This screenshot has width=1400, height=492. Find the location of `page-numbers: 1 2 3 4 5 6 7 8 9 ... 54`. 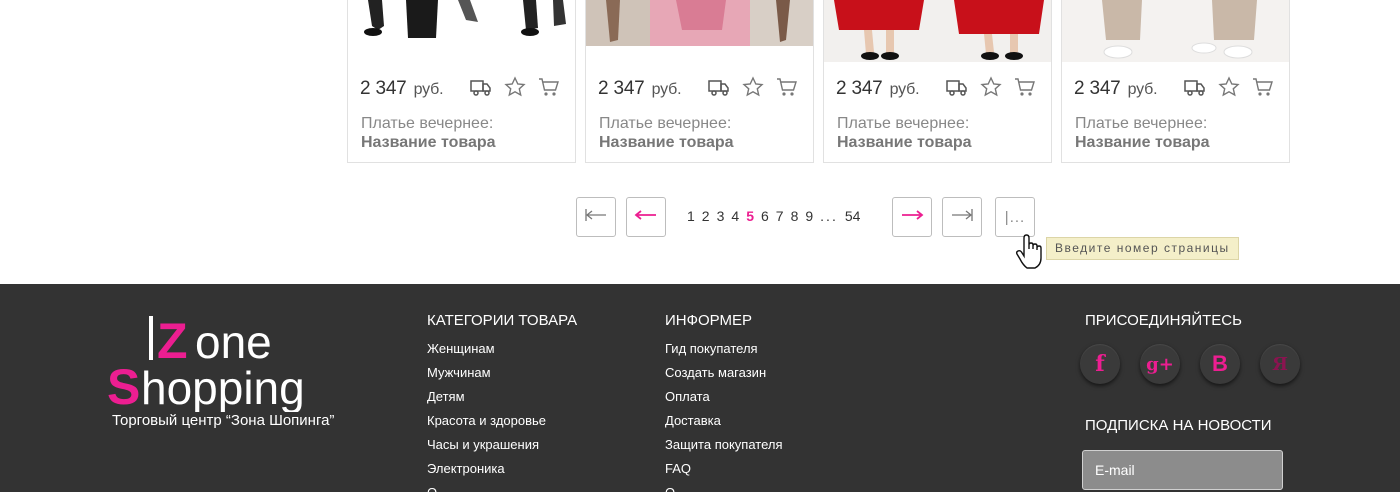

page-numbers: 1 2 3 4 5 6 7 8 9 ... 54 is located at coordinates (777, 216).